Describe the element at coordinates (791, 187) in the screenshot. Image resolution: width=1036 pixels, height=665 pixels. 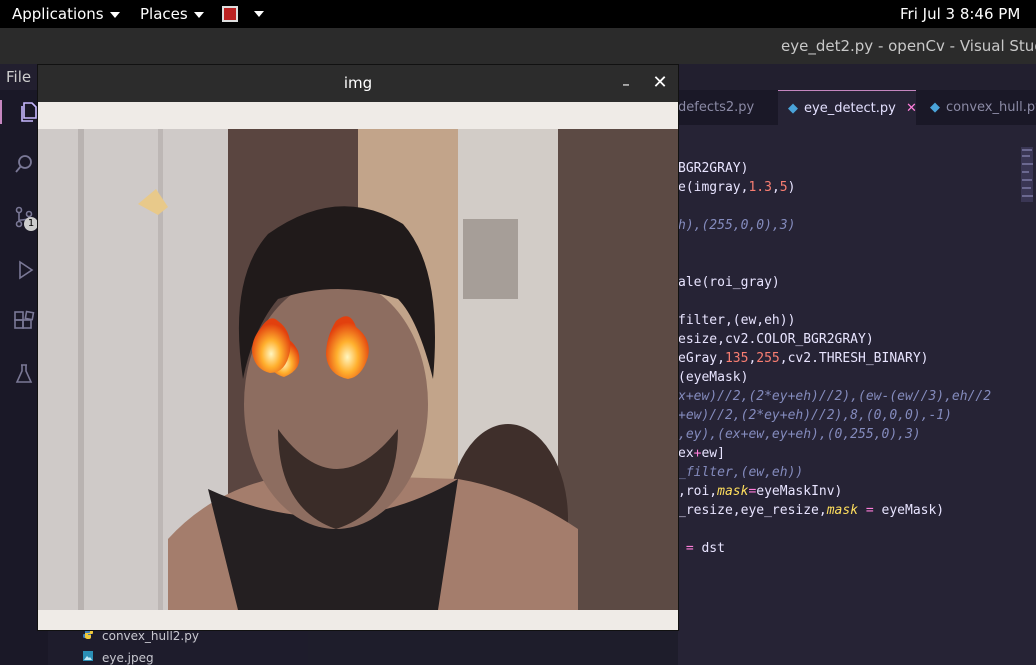
I see `code-token: )` at that location.